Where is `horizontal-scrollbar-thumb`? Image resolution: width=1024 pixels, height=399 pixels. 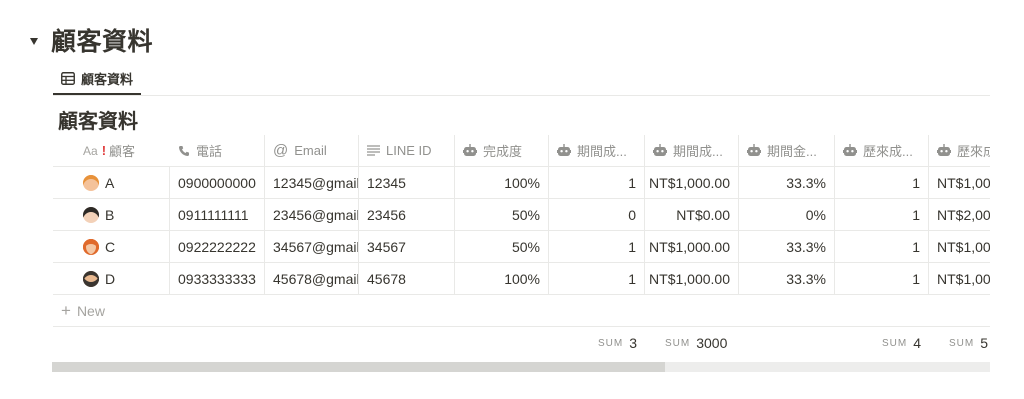 horizontal-scrollbar-thumb is located at coordinates (358, 367).